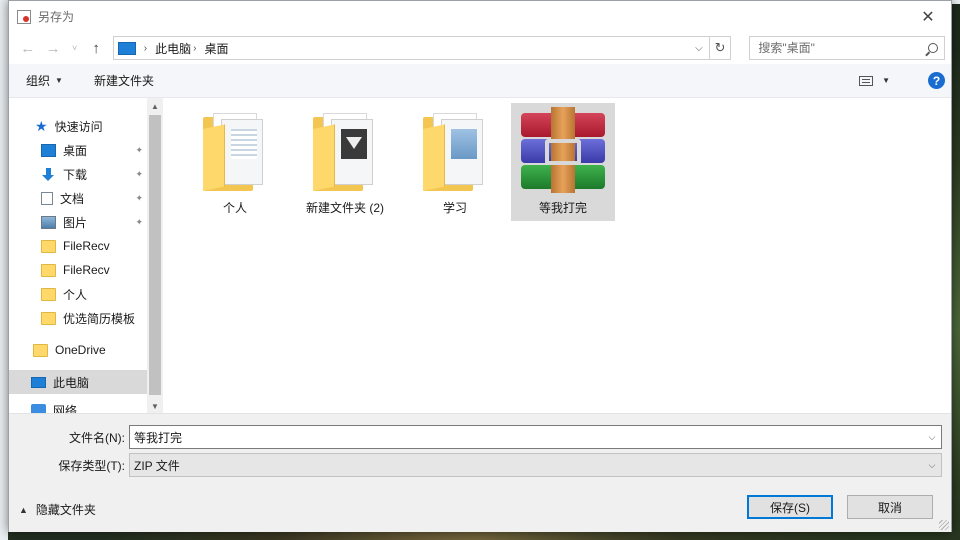  I want to click on filetype-dropdown-icon: ⌵, so click(932, 465).